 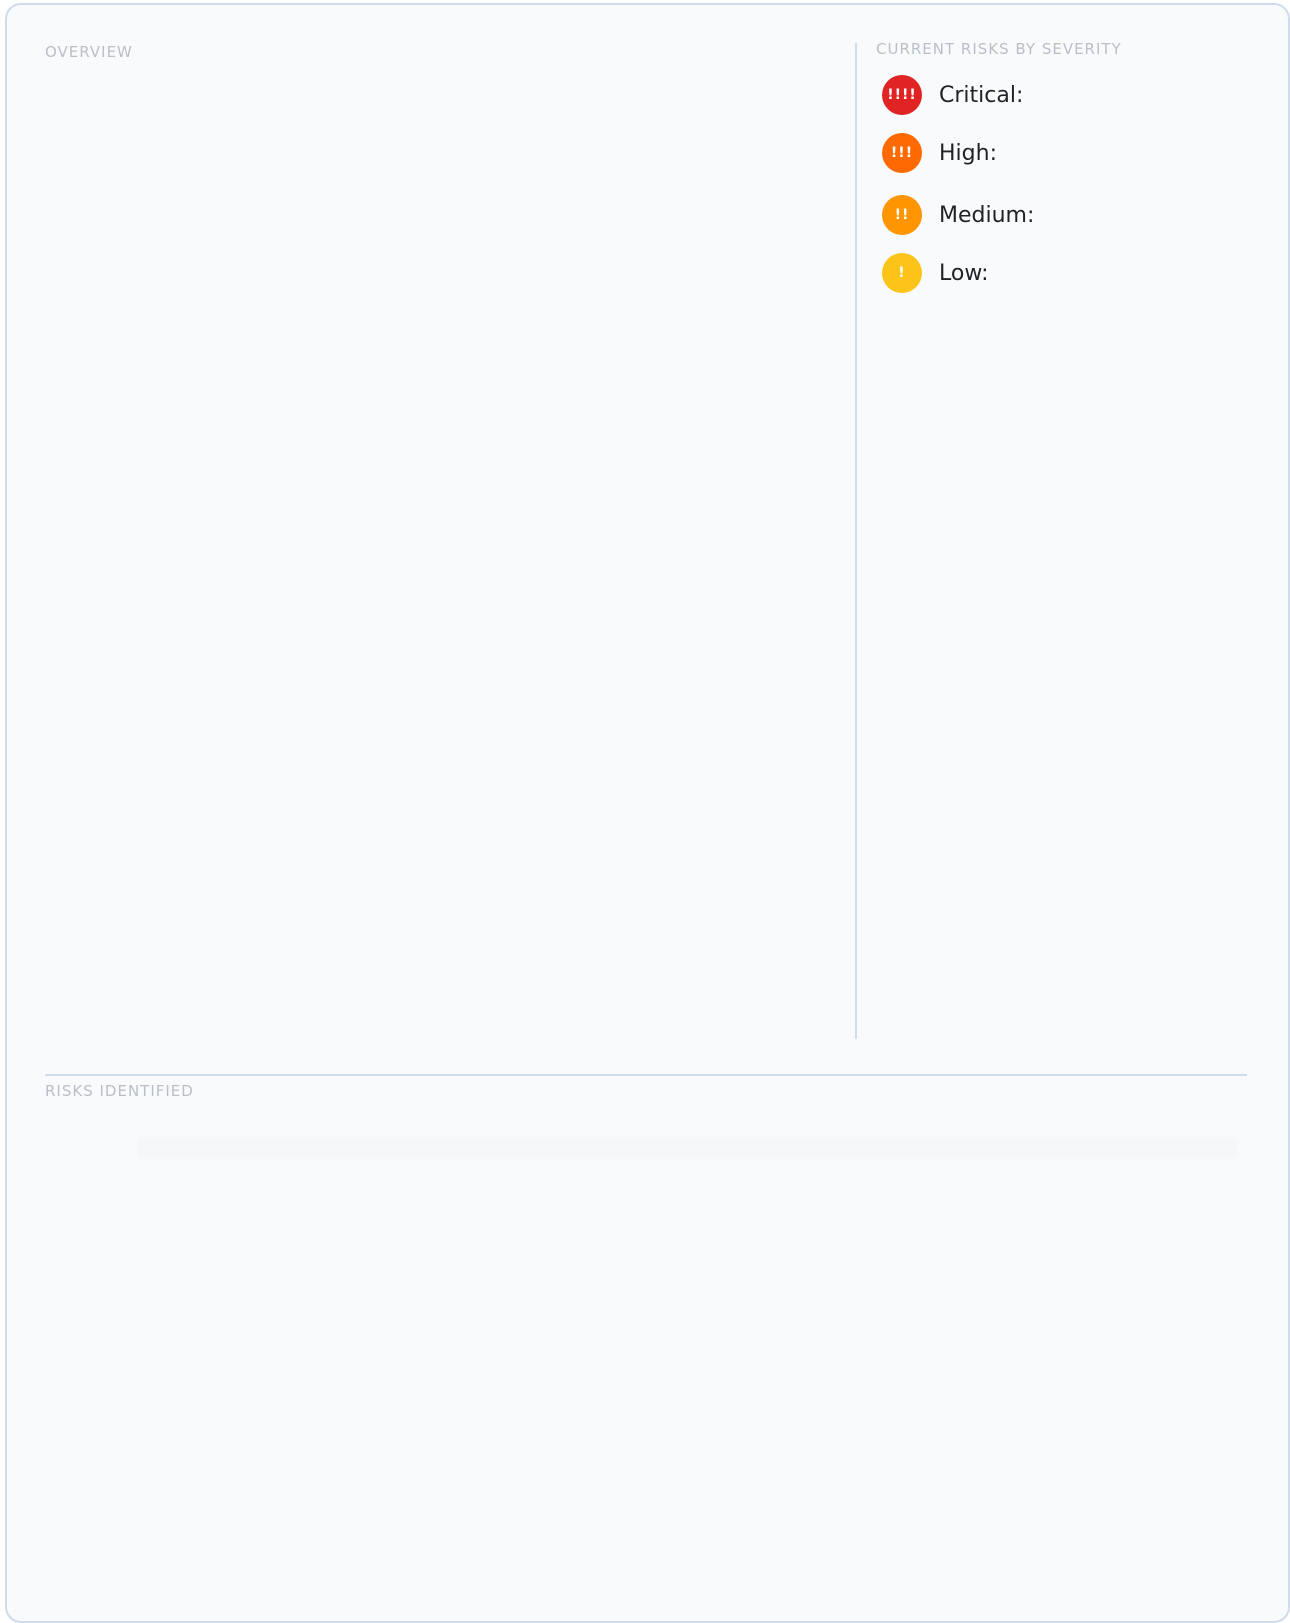 I want to click on loading-placeholder-bar, so click(x=687, y=1148).